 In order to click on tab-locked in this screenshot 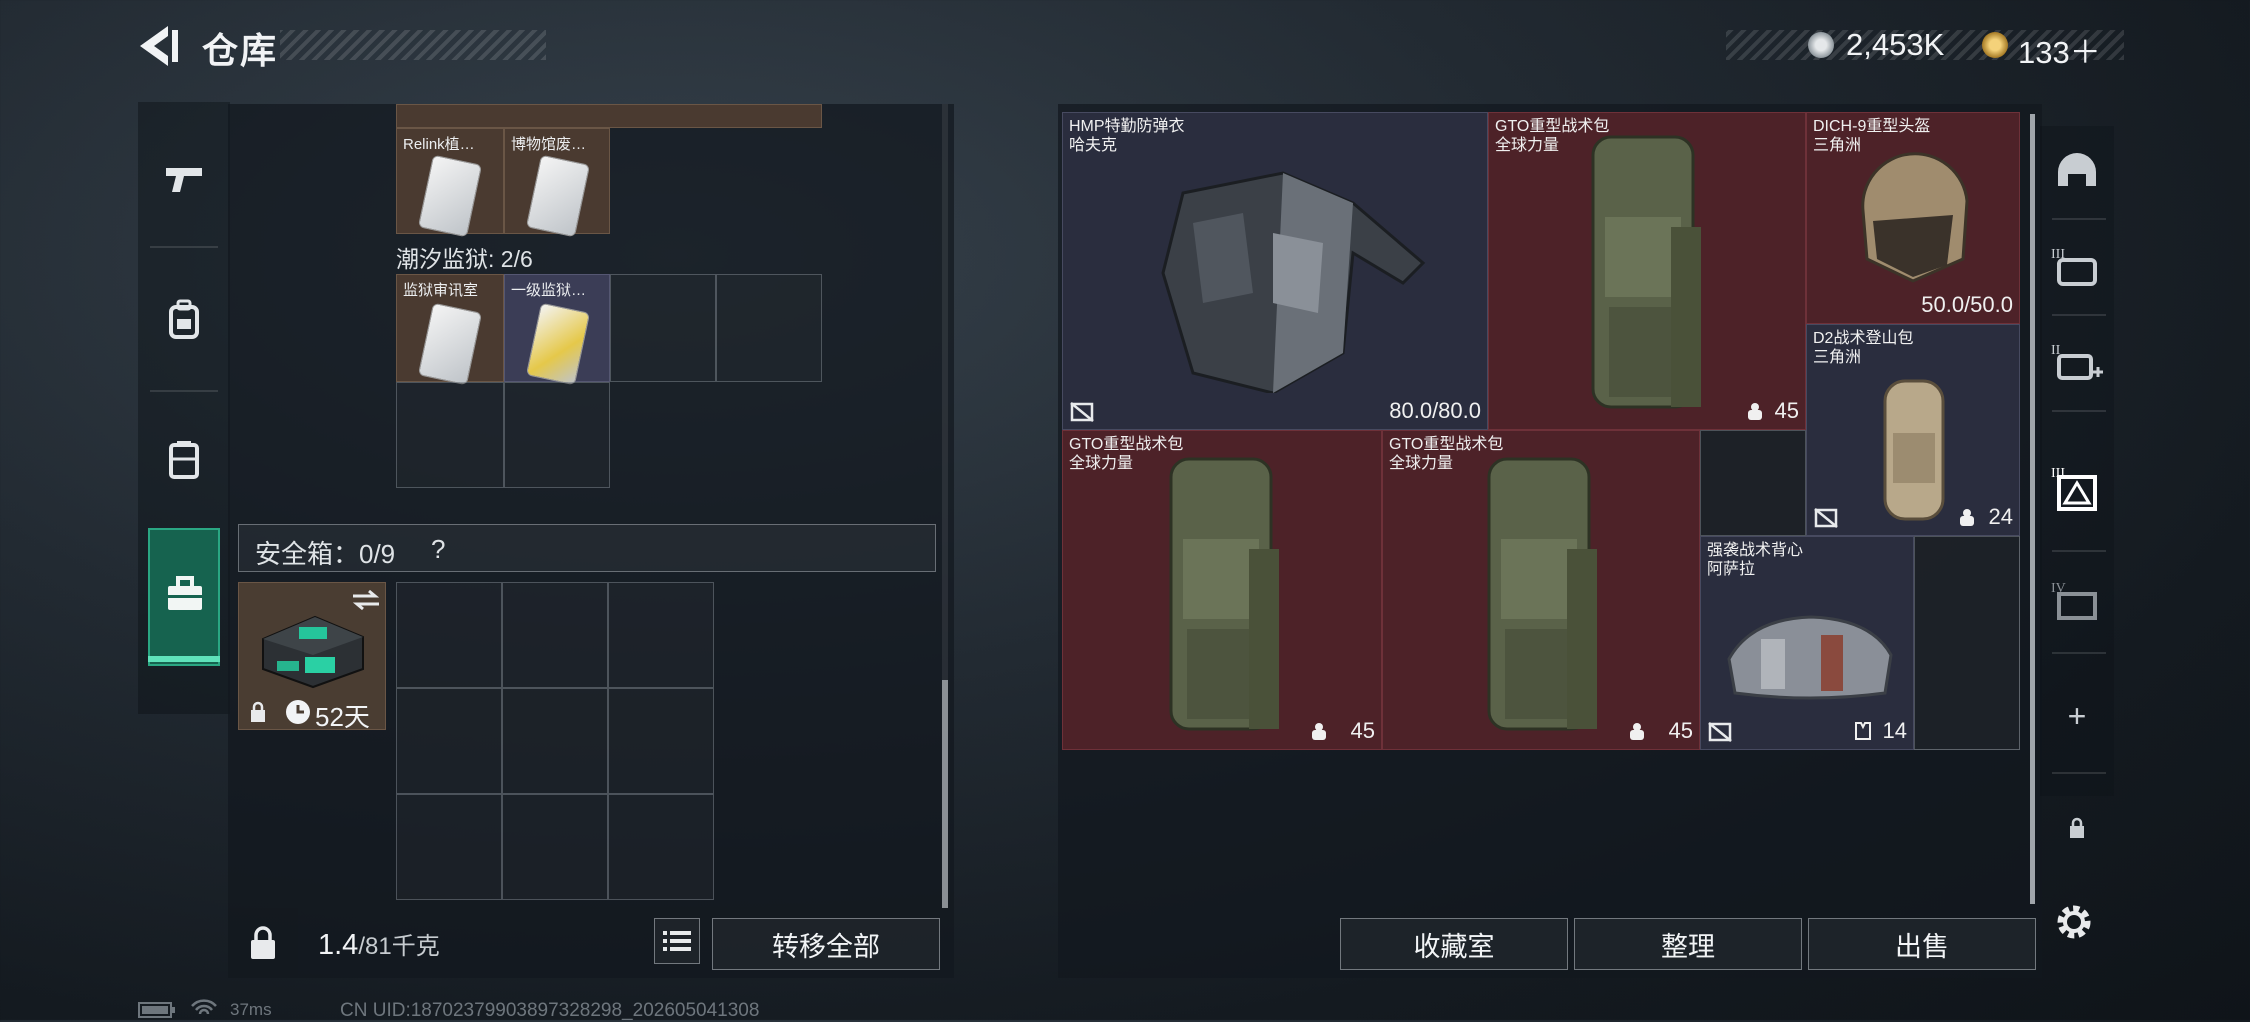, I will do `click(2077, 828)`.